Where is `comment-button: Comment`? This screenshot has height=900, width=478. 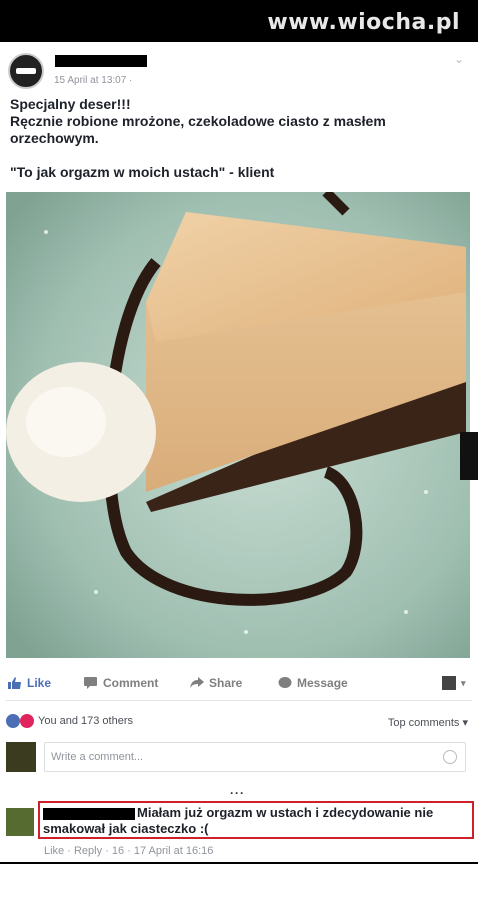 comment-button: Comment is located at coordinates (121, 683).